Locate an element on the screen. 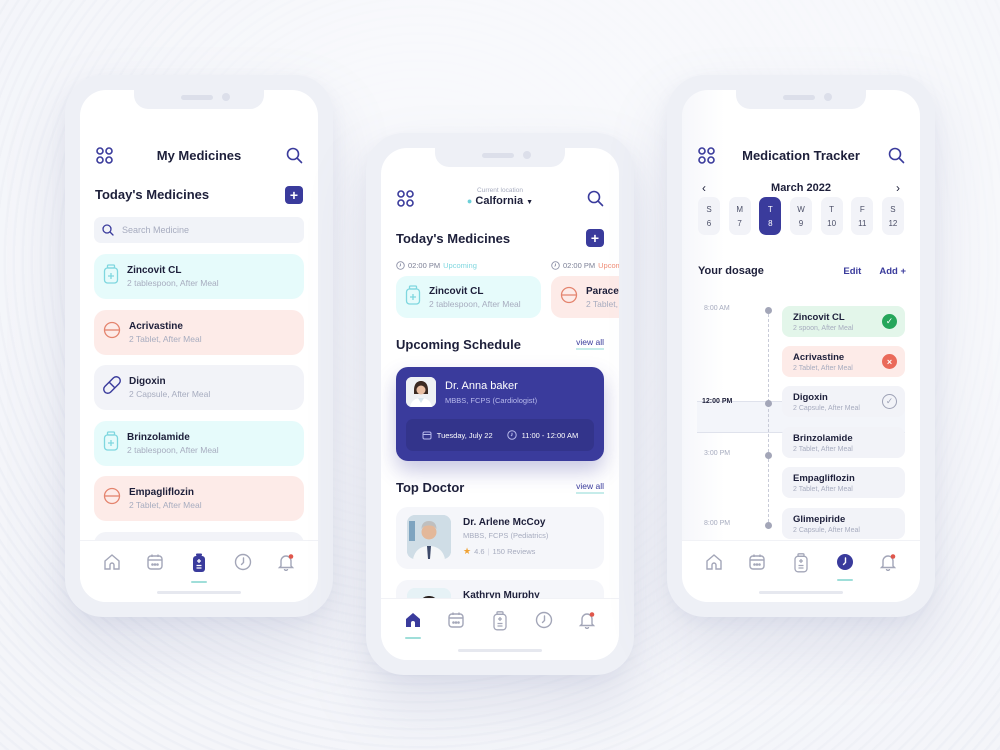 Image resolution: width=1000 pixels, height=750 pixels. doctor-name: Dr. Anna baker is located at coordinates (481, 386).